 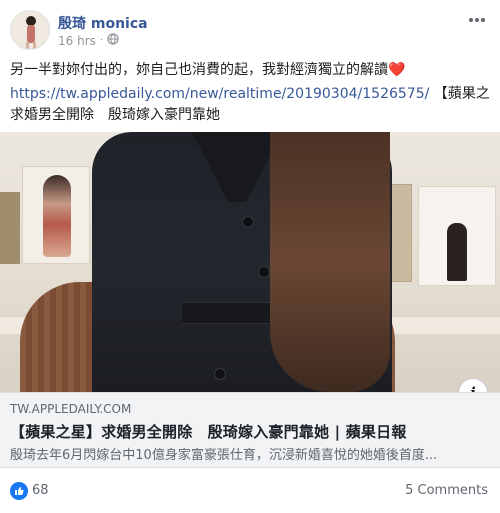 I want to click on author-name: 殷琦 monica, so click(x=103, y=23).